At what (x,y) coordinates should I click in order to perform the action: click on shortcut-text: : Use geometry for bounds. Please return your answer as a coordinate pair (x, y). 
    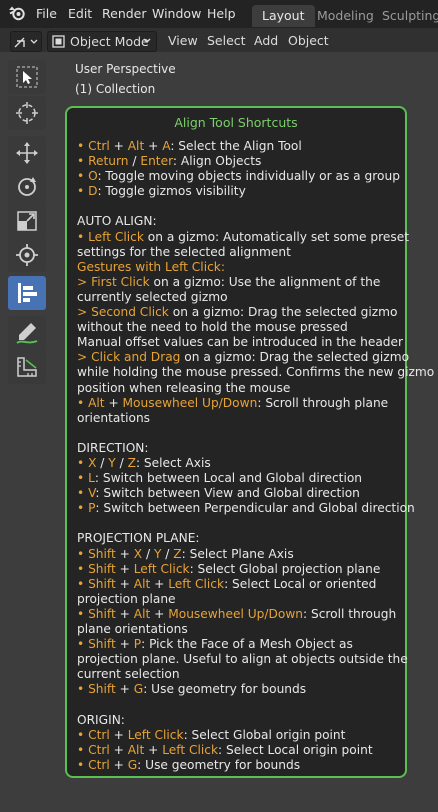
    Looking at the image, I should click on (225, 689).